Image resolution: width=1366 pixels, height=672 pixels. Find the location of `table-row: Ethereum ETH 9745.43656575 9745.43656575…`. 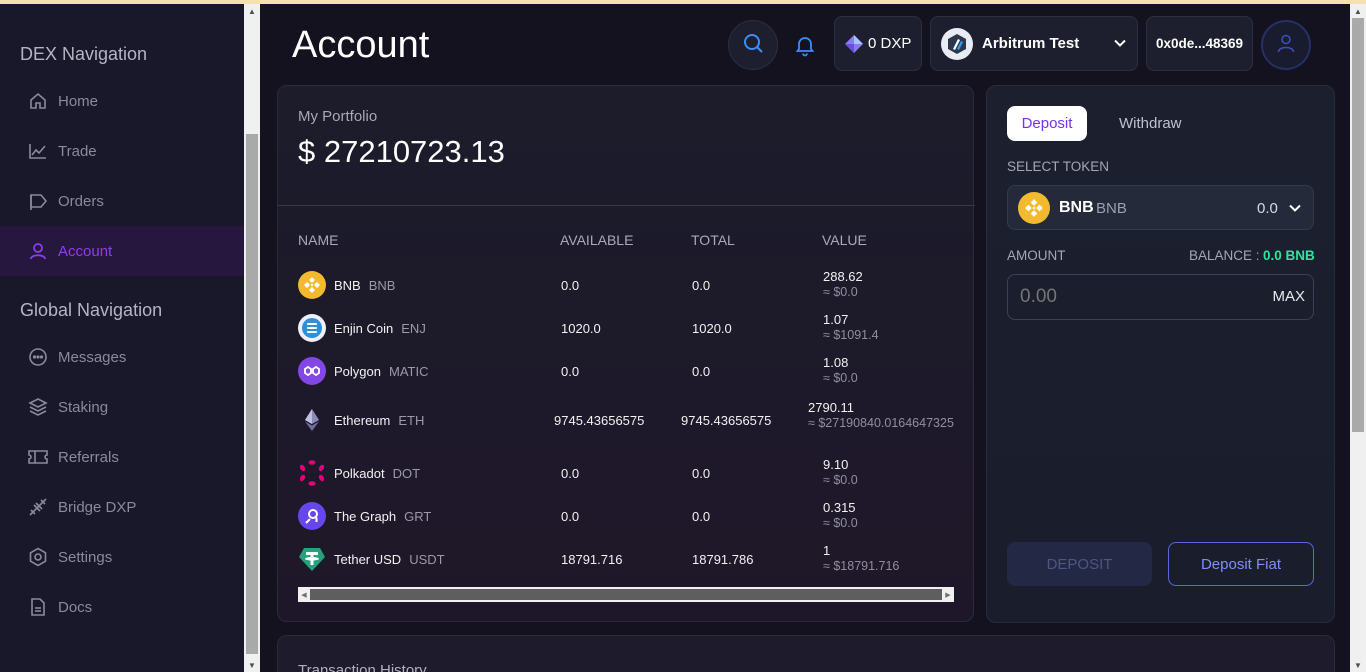

table-row: Ethereum ETH 9745.43656575 9745.43656575… is located at coordinates (626, 420).